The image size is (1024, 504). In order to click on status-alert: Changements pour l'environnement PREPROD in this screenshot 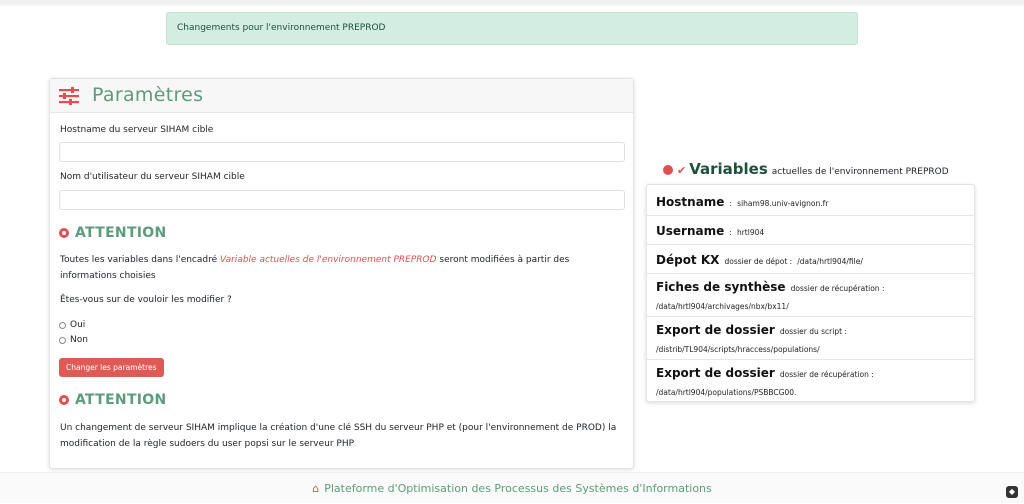, I will do `click(512, 28)`.